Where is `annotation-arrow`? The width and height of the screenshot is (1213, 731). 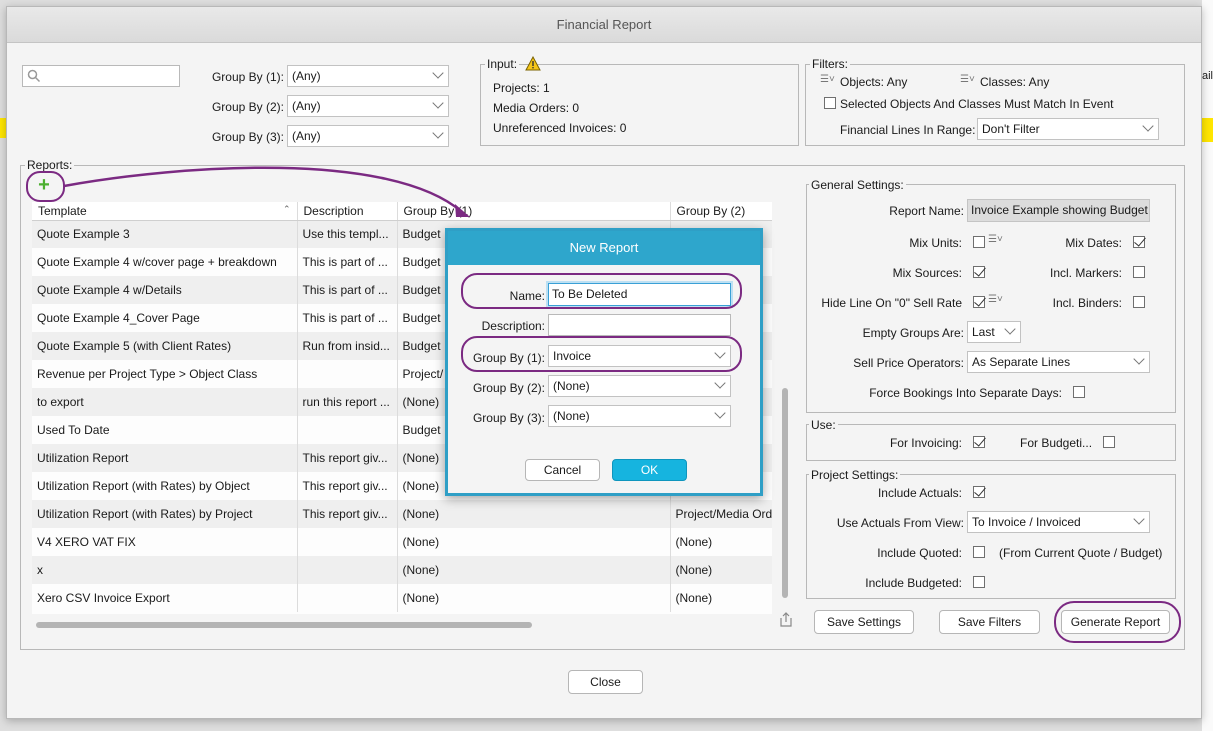 annotation-arrow is located at coordinates (266, 191).